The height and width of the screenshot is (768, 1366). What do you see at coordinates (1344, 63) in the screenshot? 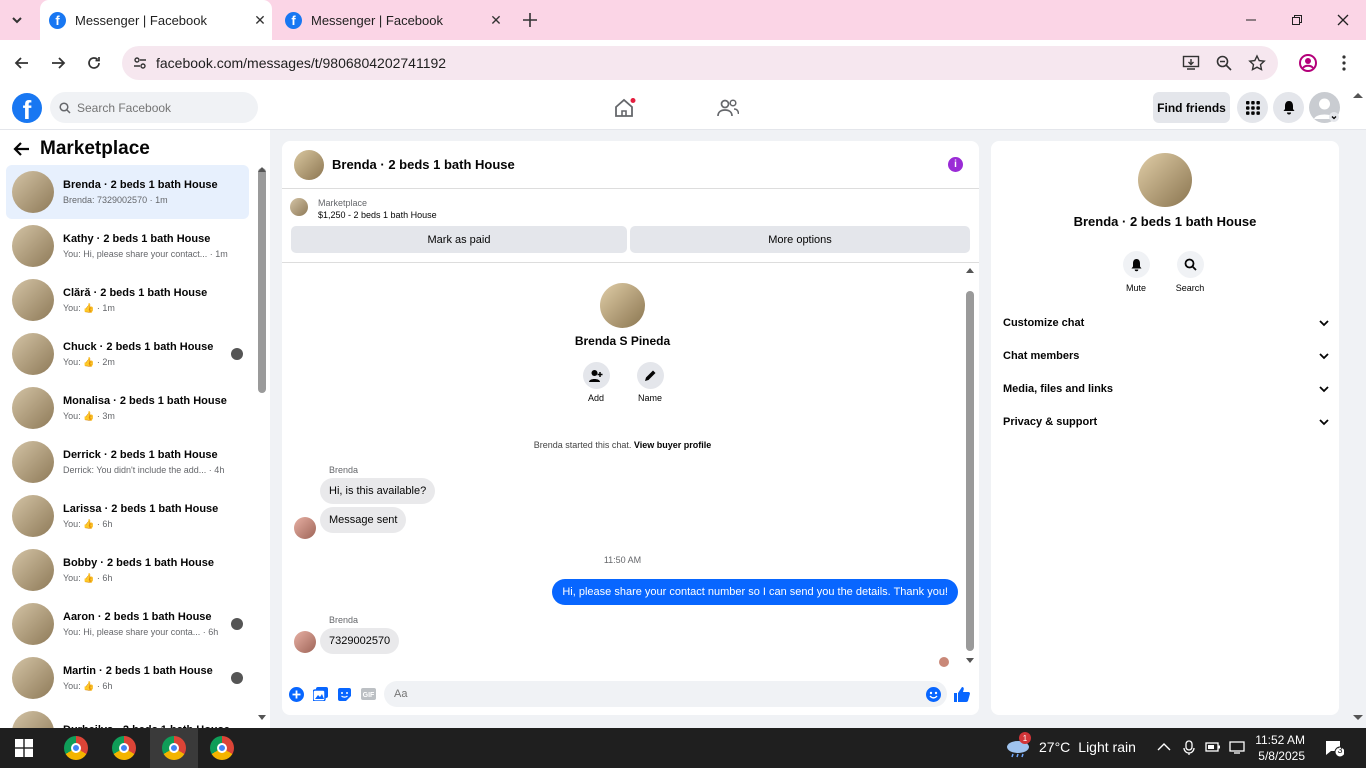
I see `browser-menu-icon` at bounding box center [1344, 63].